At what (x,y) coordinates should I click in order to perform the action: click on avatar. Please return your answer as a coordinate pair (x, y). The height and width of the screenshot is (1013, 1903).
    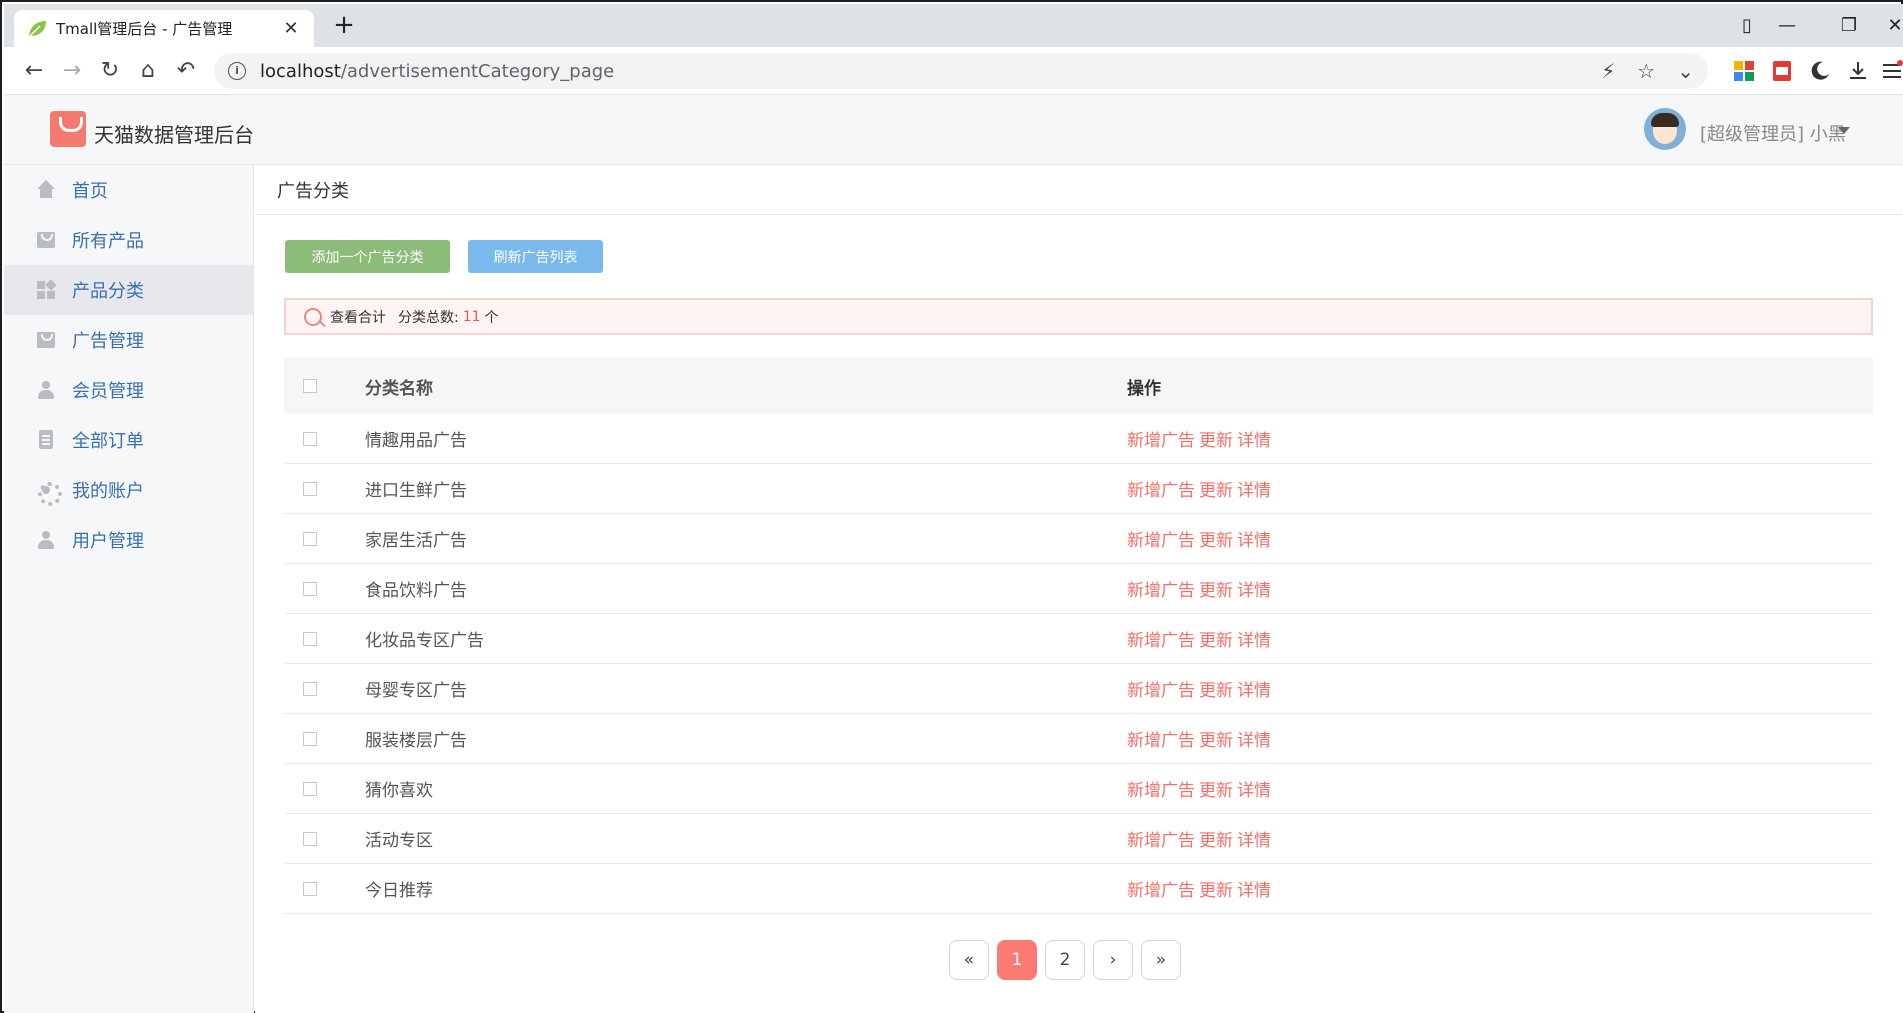
    Looking at the image, I should click on (1665, 129).